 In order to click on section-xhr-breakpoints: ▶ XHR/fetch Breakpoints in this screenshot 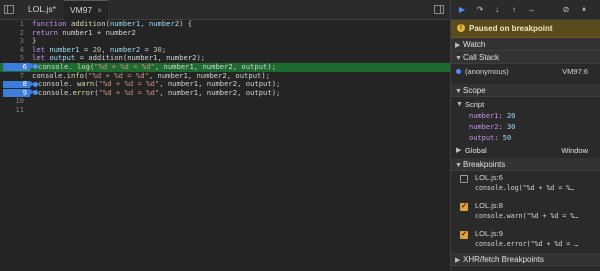, I will do `click(525, 259)`.